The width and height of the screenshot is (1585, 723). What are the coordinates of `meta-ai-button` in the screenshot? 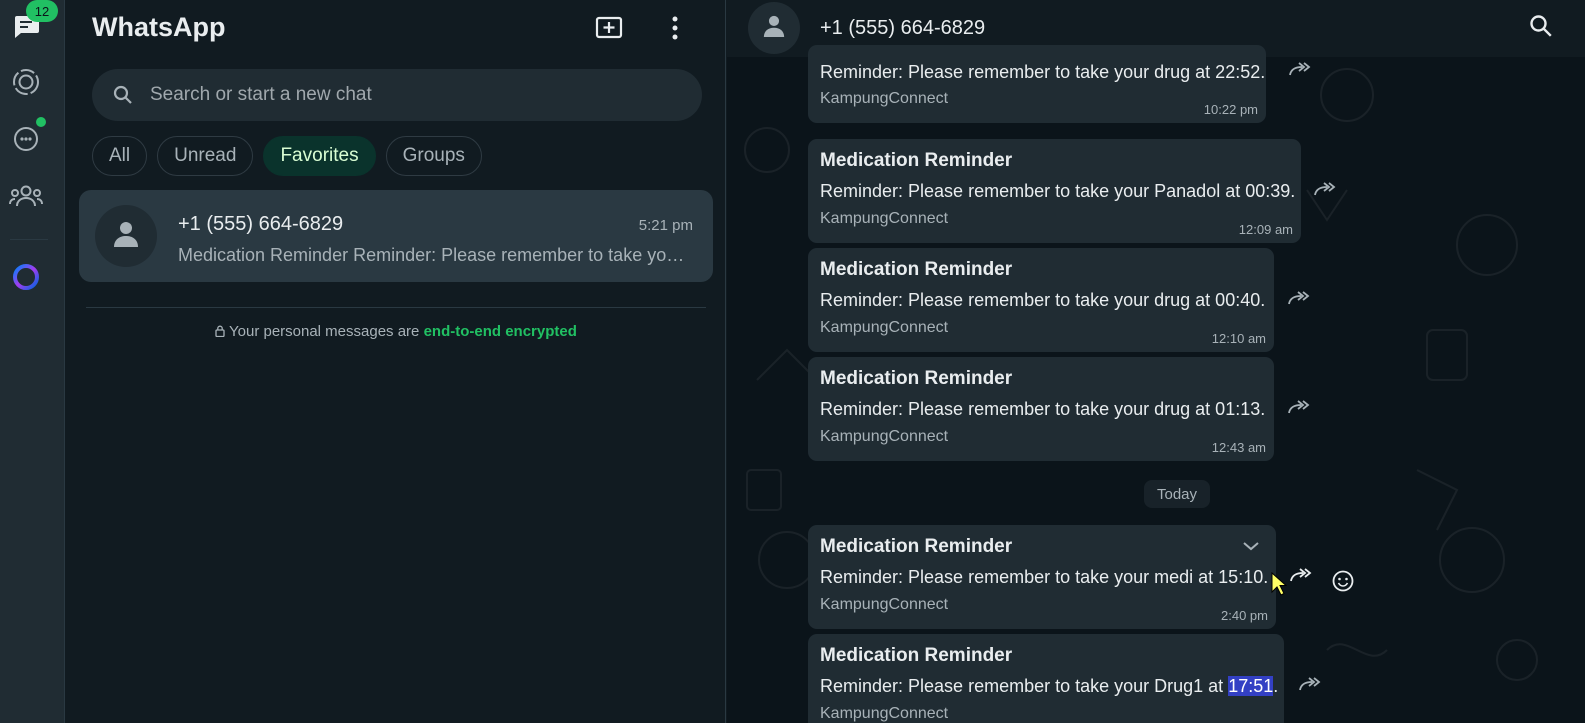 It's located at (26, 279).